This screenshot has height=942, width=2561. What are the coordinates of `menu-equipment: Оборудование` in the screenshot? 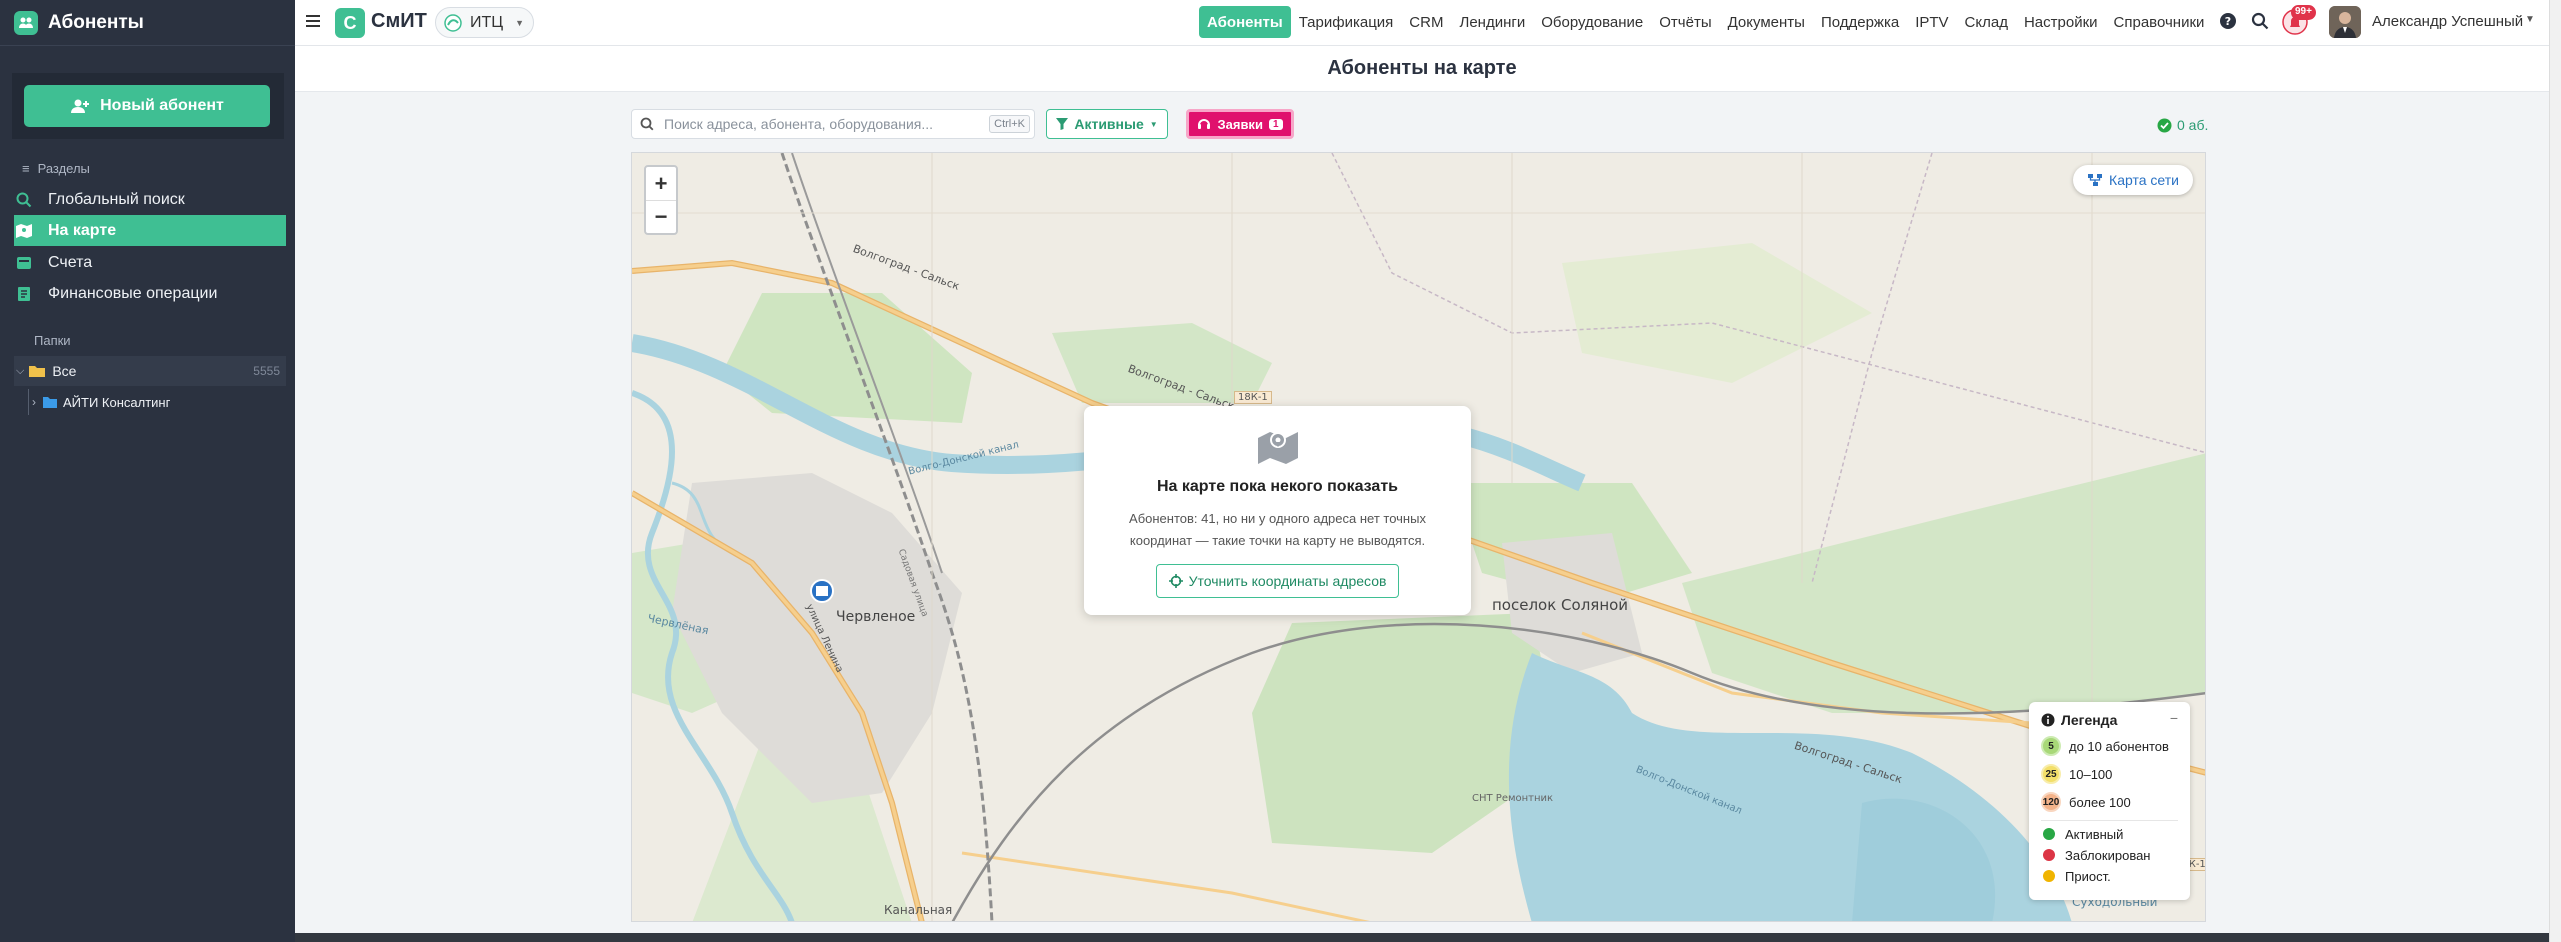 It's located at (1592, 22).